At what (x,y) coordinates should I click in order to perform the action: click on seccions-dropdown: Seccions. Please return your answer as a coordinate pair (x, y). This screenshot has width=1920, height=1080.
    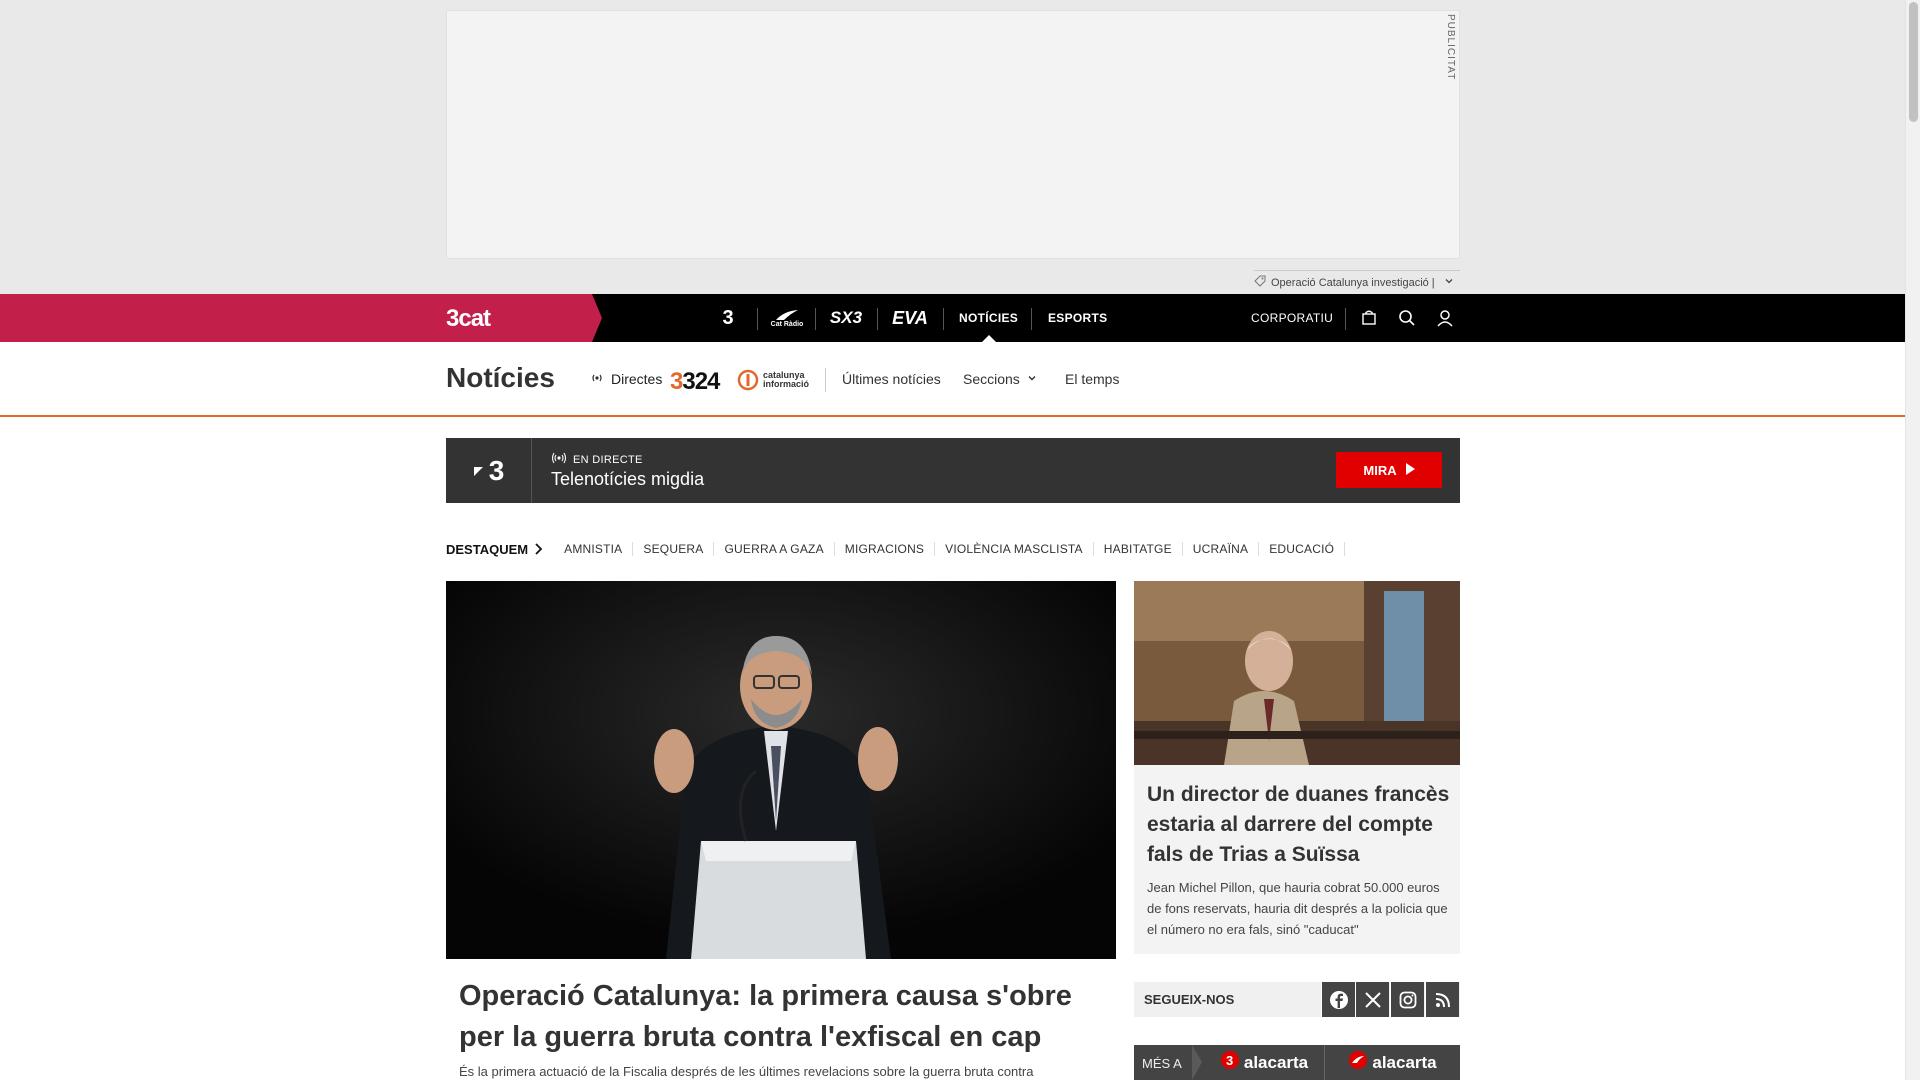
    Looking at the image, I should click on (1000, 379).